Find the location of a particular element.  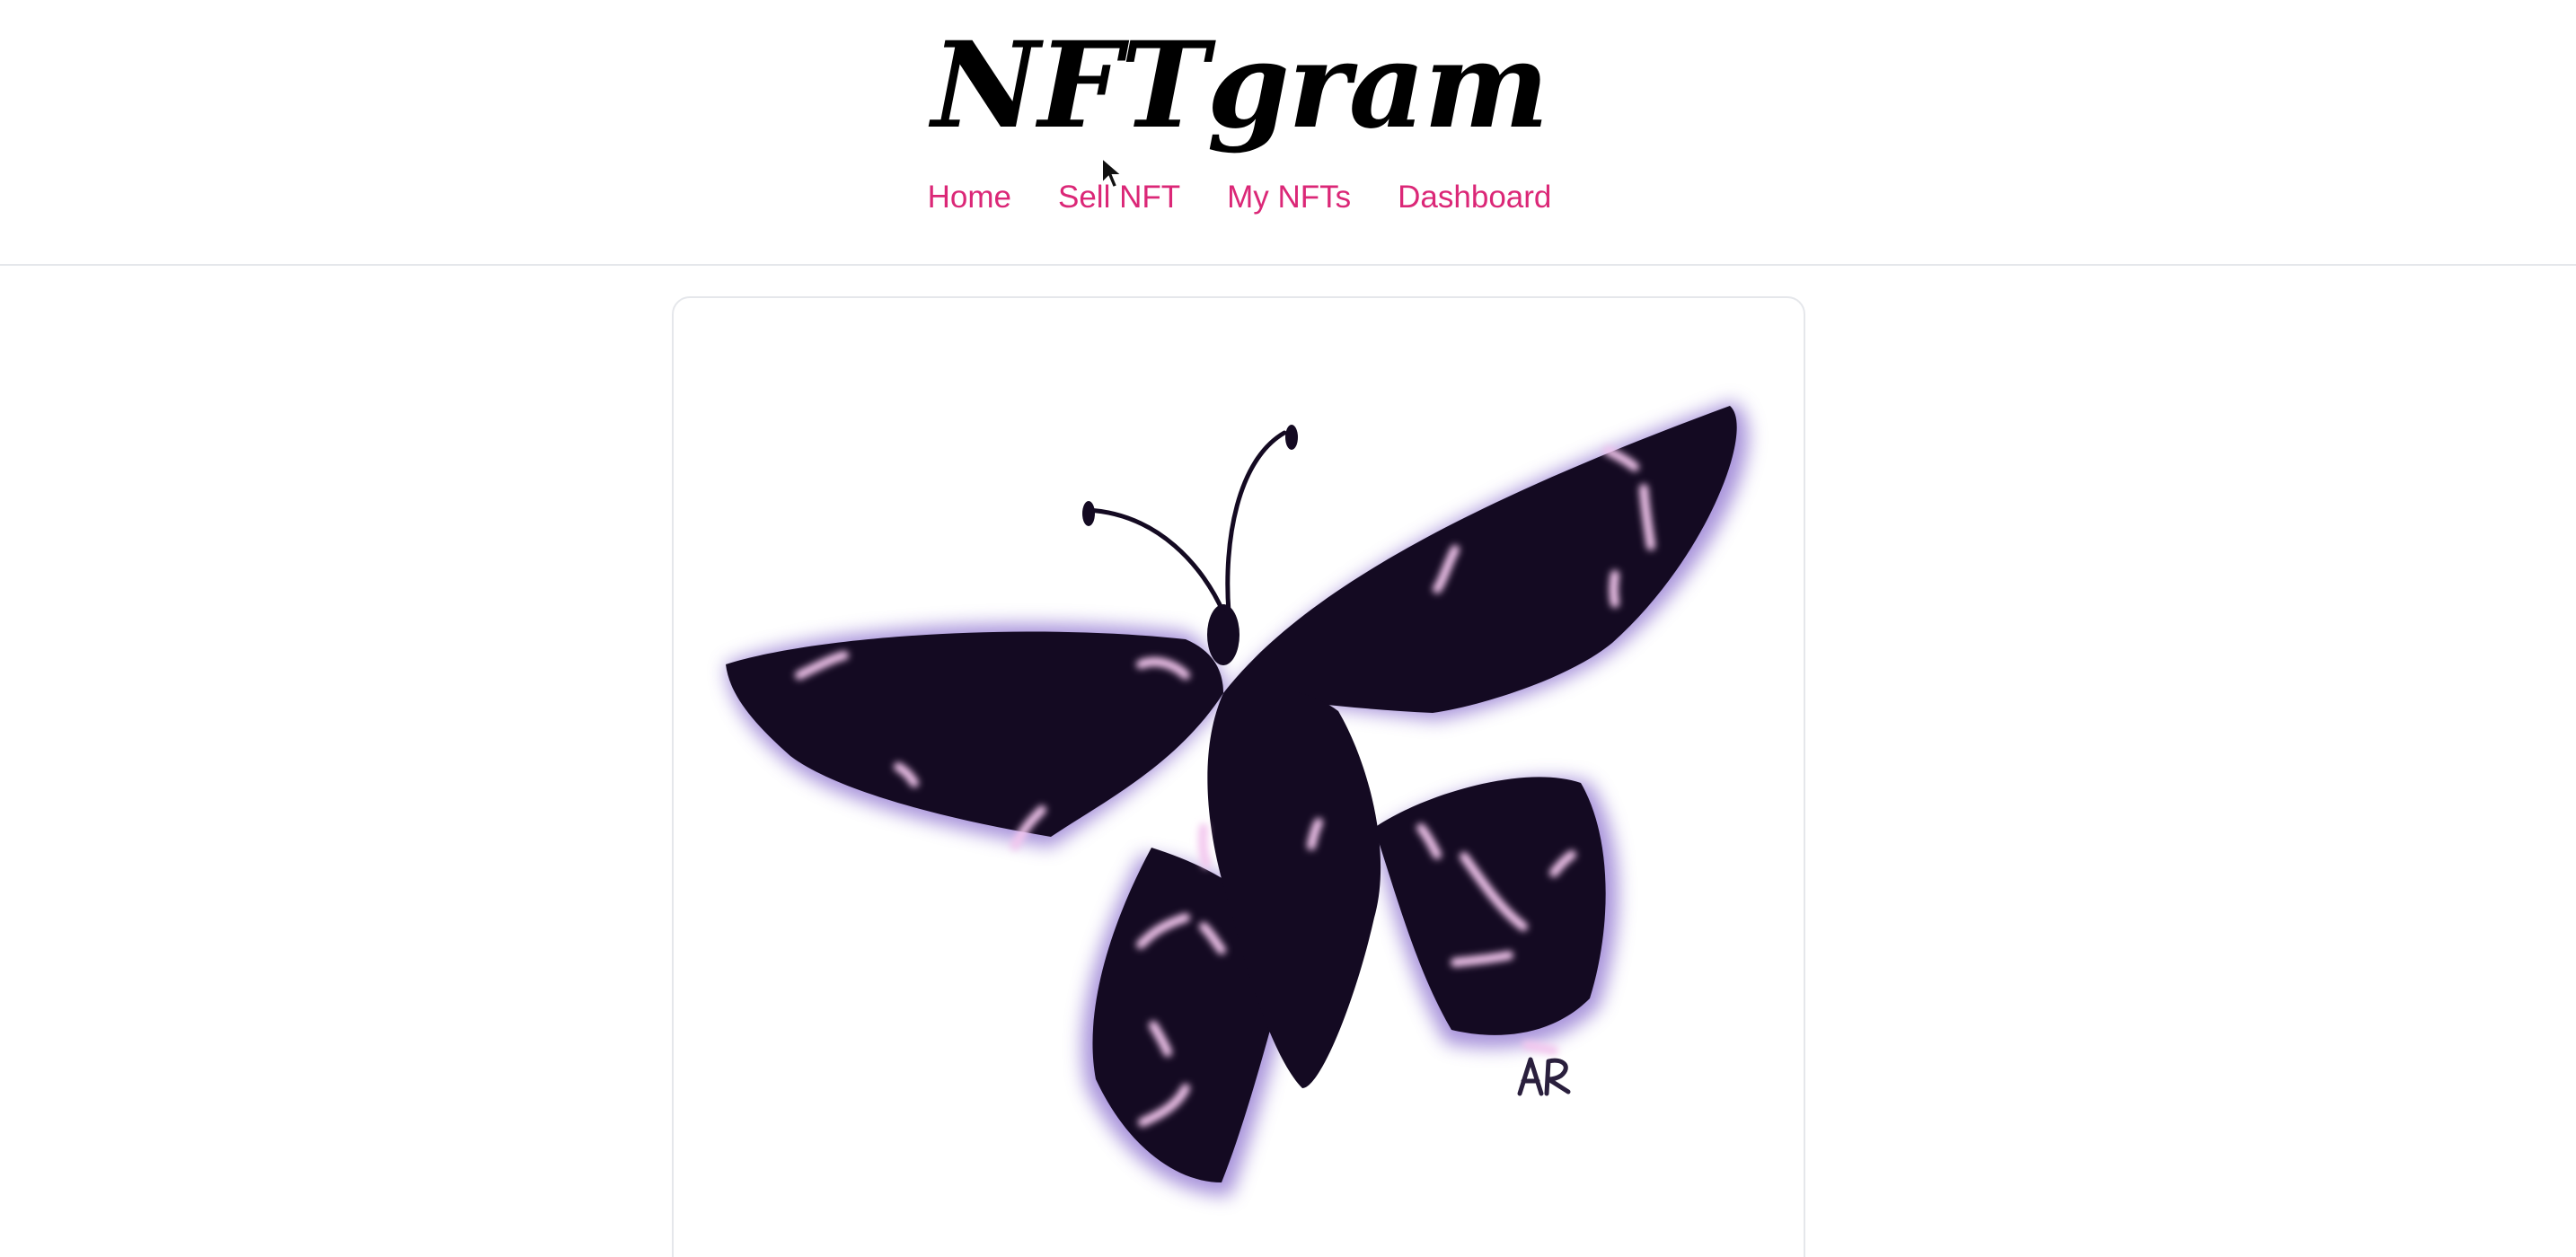

artist-signature is located at coordinates (1544, 1076).